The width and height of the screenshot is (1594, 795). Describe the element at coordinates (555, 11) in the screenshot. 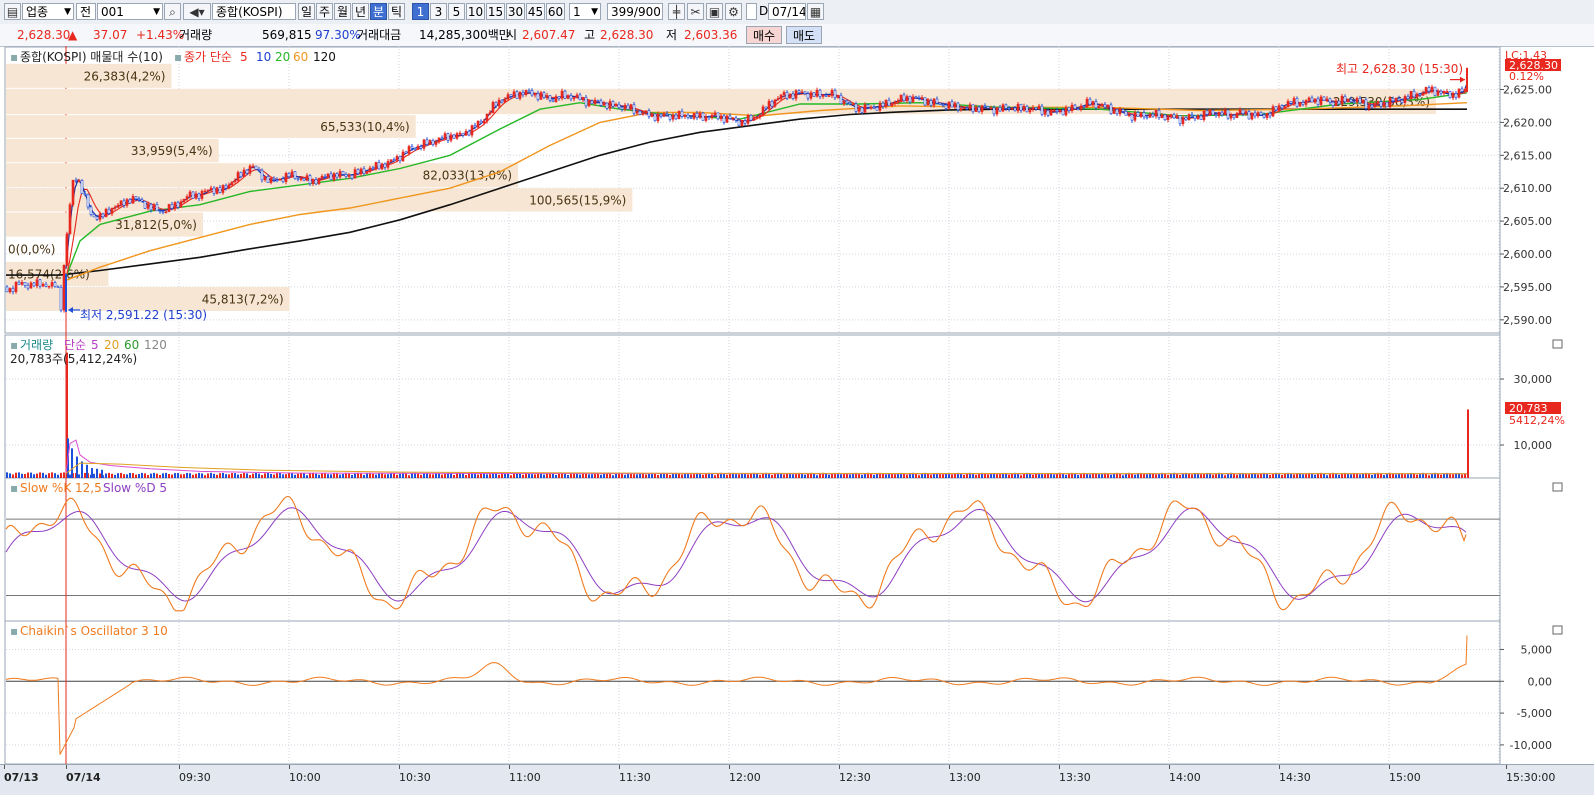

I see `interval-60: 60` at that location.